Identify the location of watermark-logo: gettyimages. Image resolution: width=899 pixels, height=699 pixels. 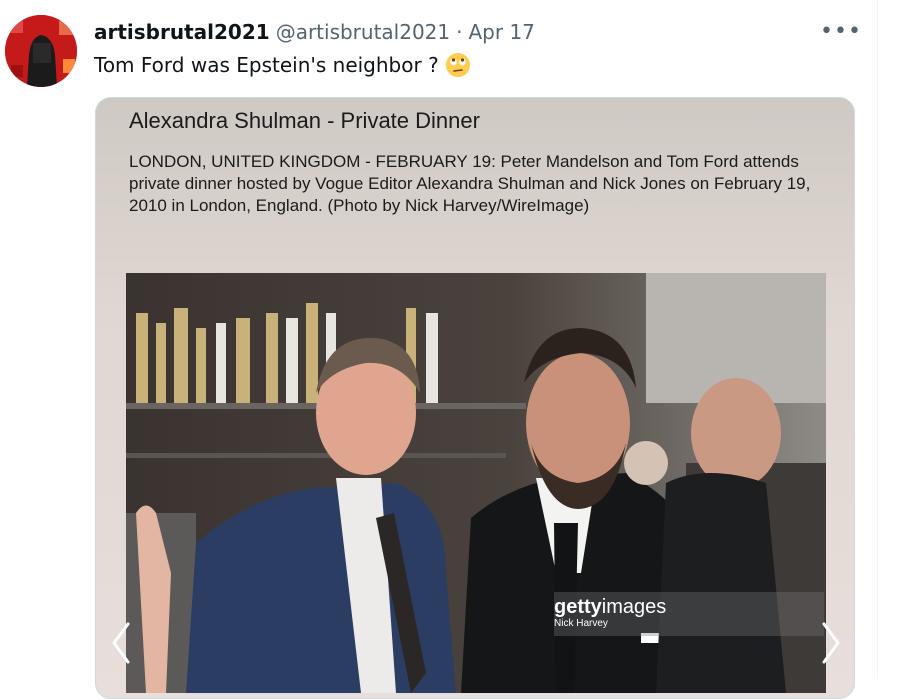
(610, 607).